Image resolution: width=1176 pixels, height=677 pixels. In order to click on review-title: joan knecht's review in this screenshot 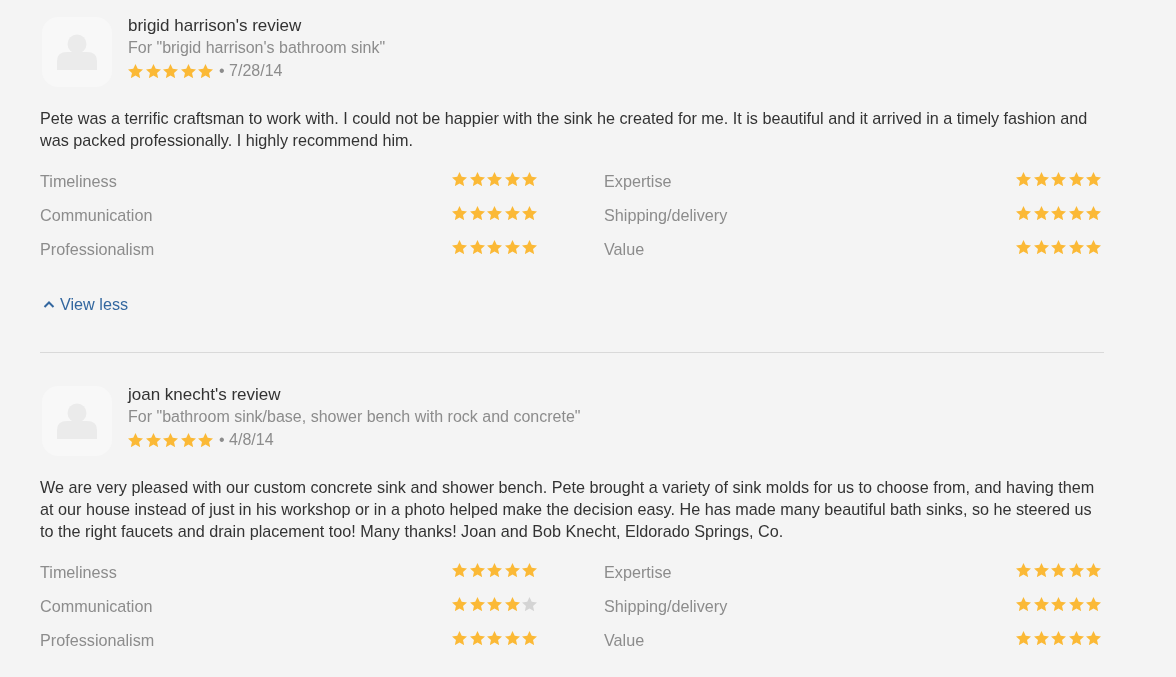, I will do `click(205, 395)`.